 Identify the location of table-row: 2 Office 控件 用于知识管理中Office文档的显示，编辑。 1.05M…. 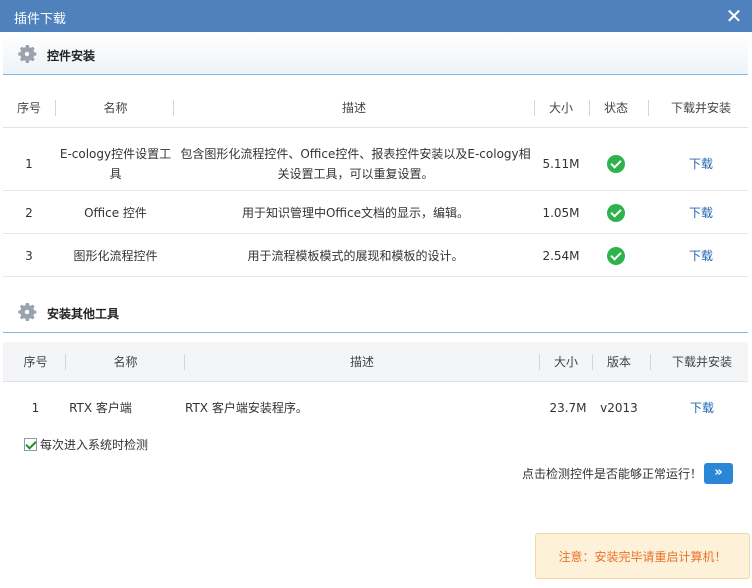
(375, 213).